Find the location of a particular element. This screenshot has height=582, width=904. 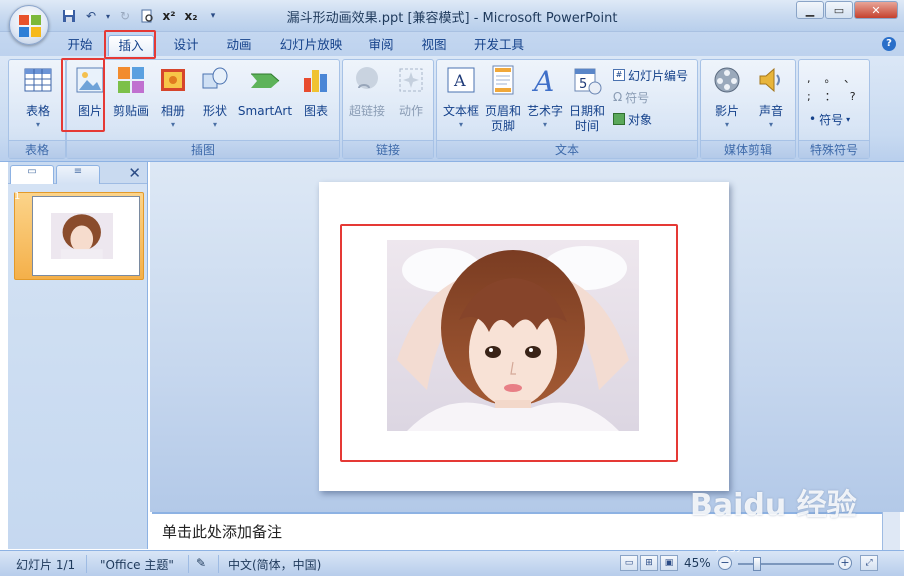

tab-developer: 开发工具 is located at coordinates (499, 45).